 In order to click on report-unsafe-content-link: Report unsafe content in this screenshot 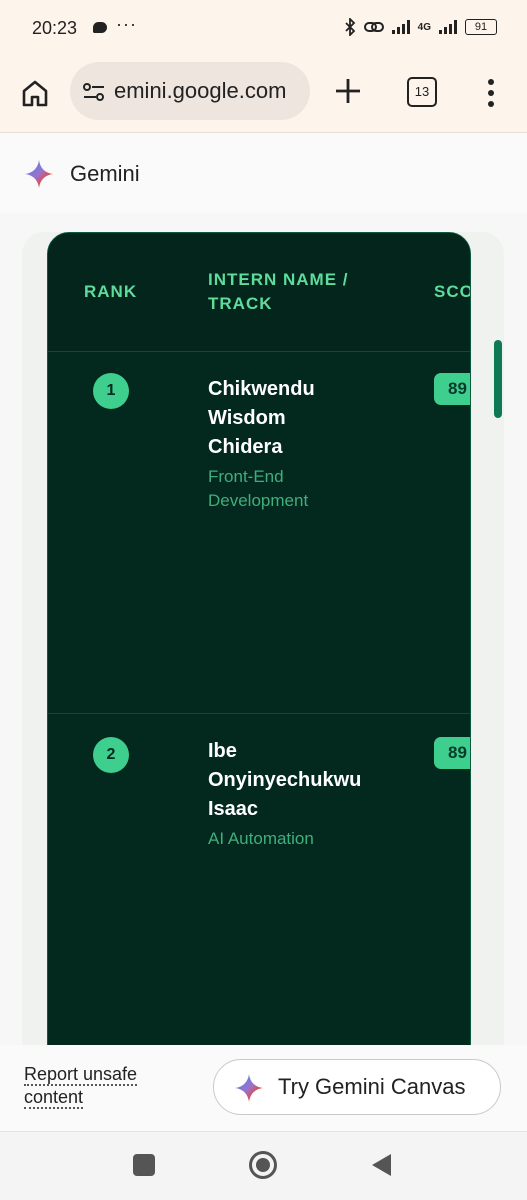, I will do `click(99, 1086)`.